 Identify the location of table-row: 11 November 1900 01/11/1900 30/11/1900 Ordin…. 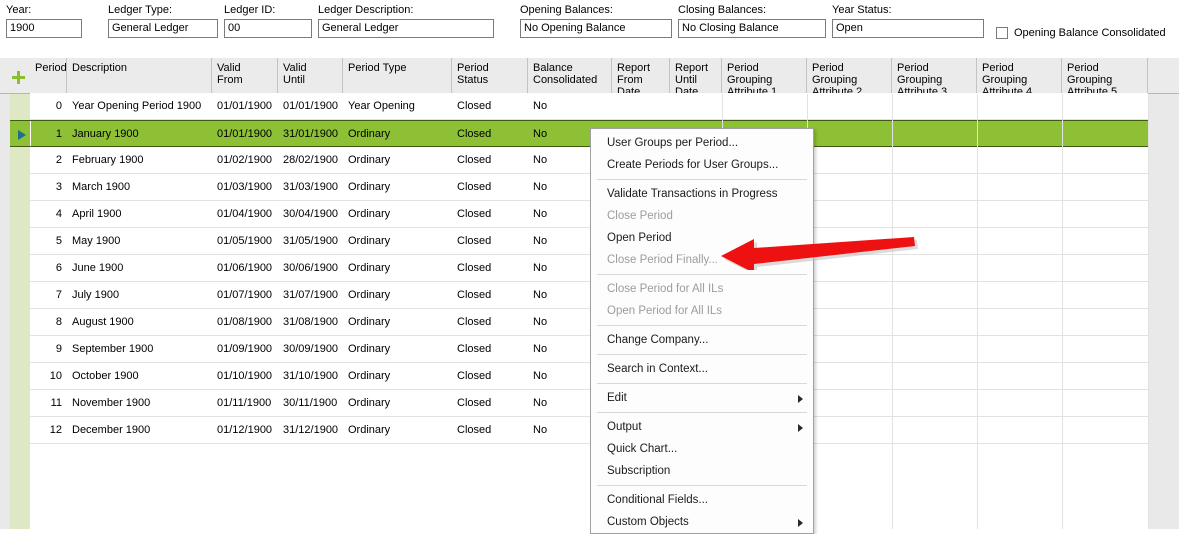
(589, 403).